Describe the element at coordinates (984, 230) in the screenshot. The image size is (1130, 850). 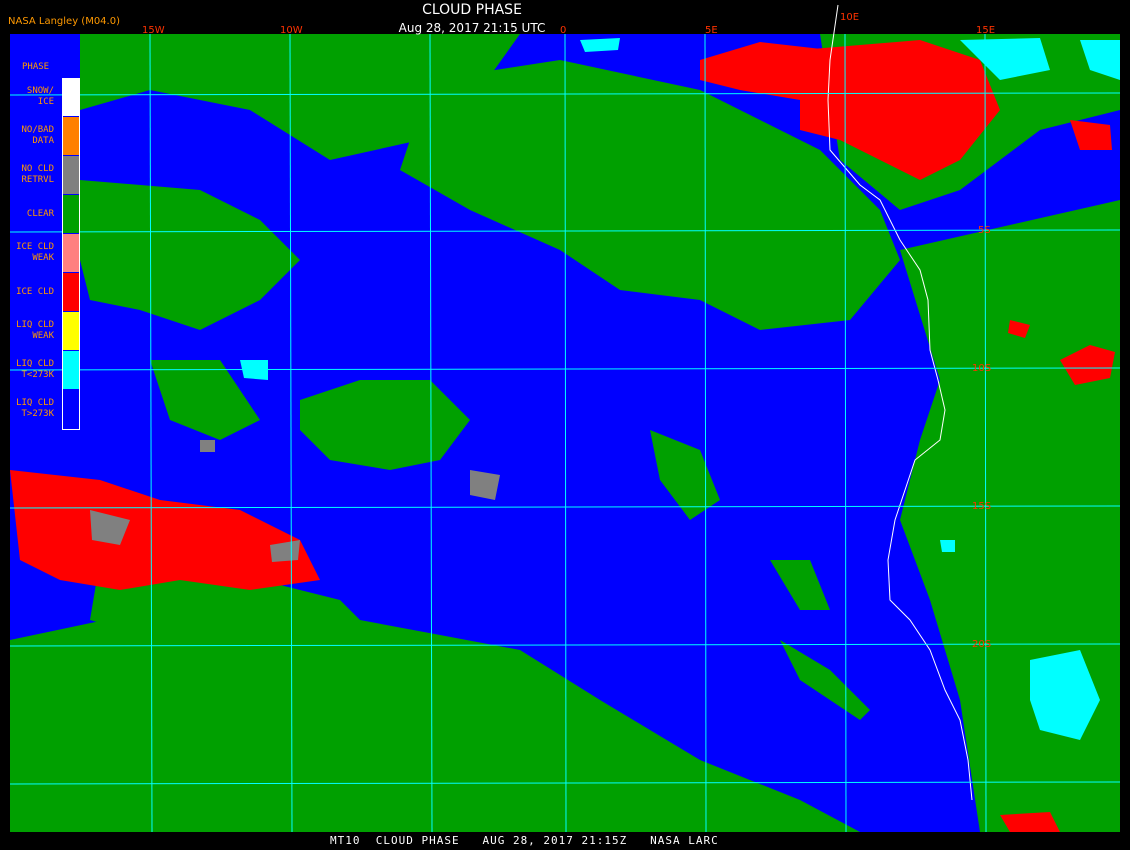
I see `lat-label-5s: 5S` at that location.